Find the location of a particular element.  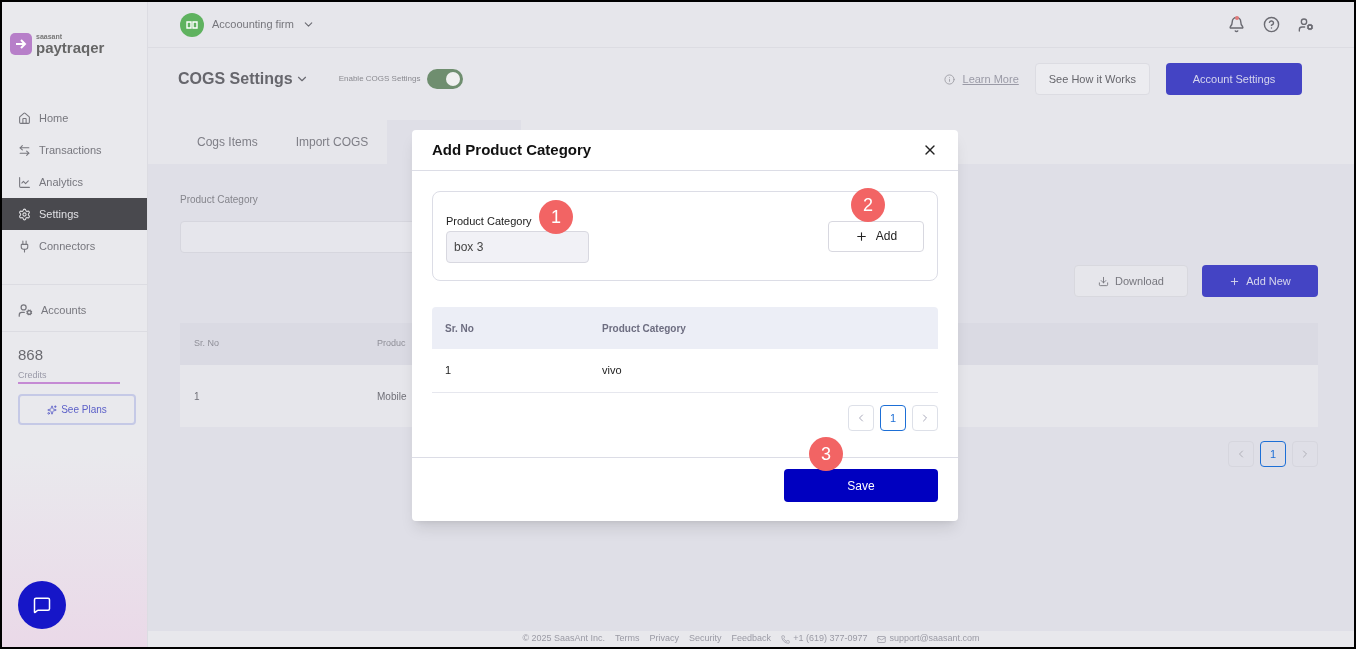

arrows-icon is located at coordinates (24, 150).